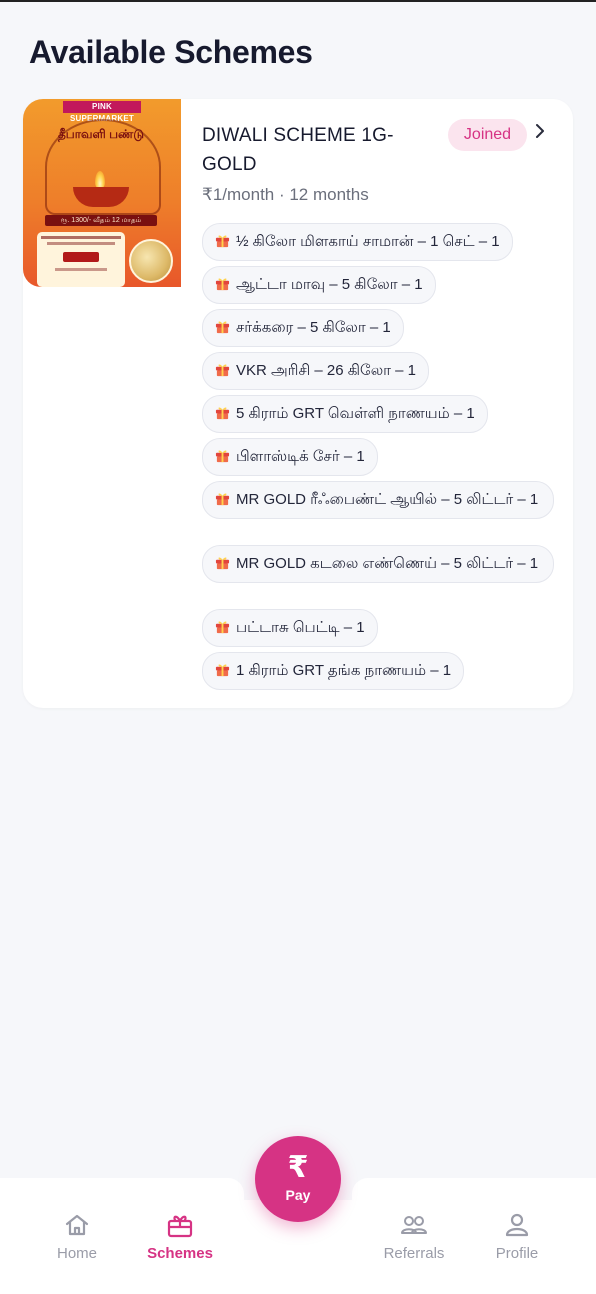 This screenshot has height=1294, width=596. I want to click on home-icon, so click(77, 1225).